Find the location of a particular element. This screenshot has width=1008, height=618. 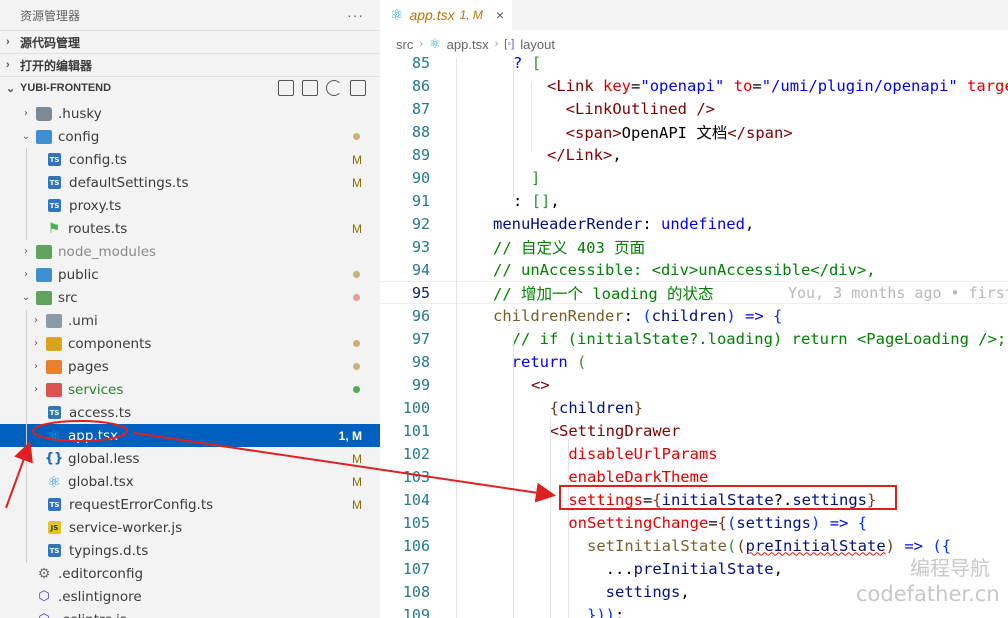

git-blame-annotation: You, 3 months ago • first is located at coordinates (898, 292).